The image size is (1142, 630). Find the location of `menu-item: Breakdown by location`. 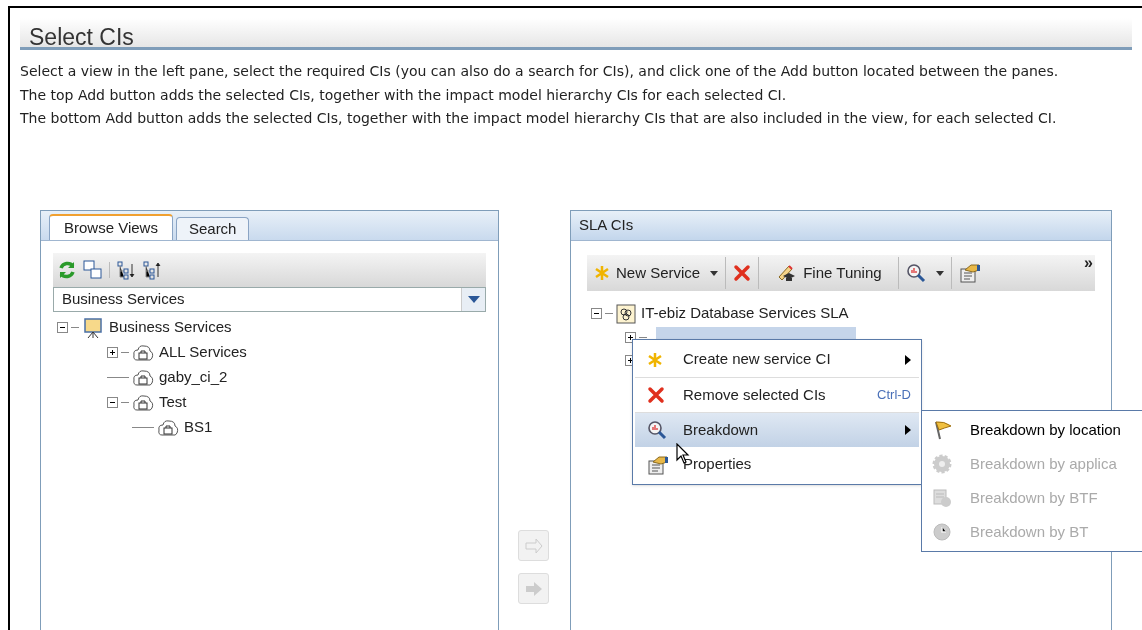

menu-item: Breakdown by location is located at coordinates (1032, 430).